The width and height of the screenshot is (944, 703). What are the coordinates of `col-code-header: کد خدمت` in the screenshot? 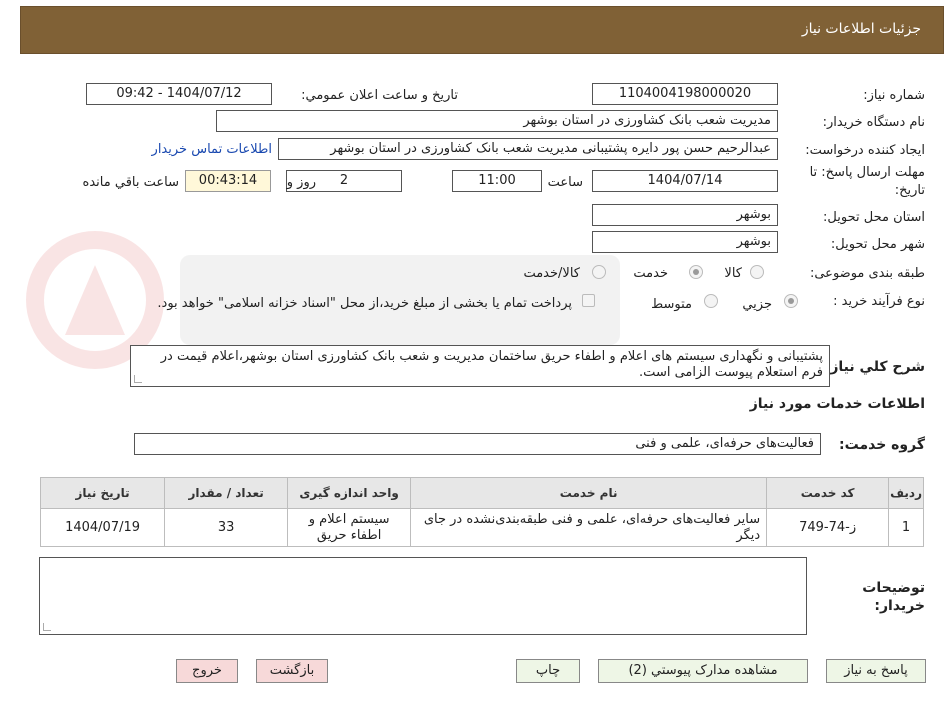 It's located at (828, 493).